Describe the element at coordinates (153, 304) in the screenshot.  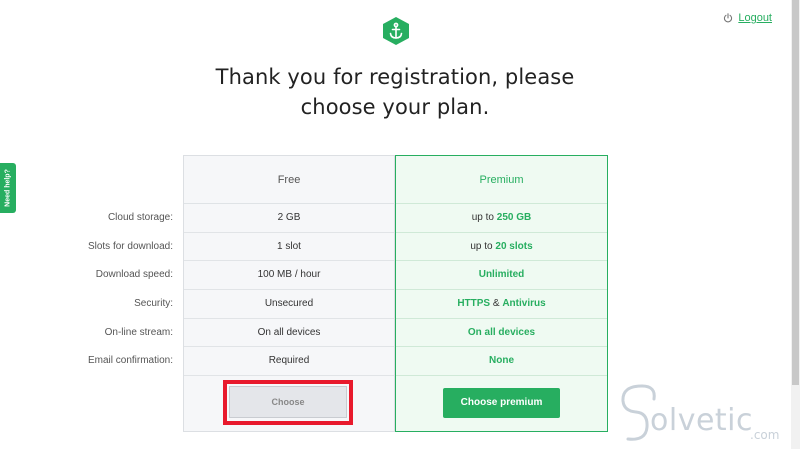
I see `feature-label-security: Security:` at that location.